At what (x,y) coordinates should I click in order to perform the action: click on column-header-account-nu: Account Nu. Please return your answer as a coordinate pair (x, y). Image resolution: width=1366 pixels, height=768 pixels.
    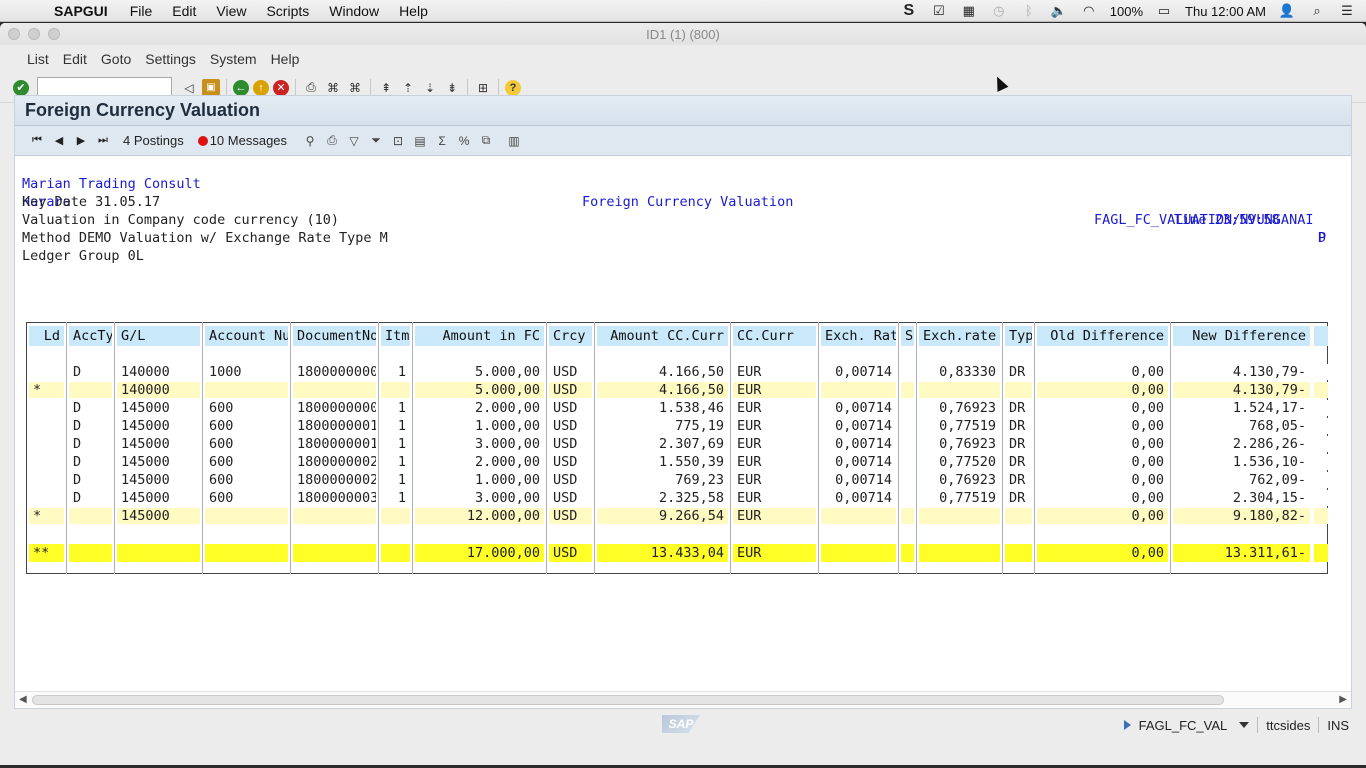
    Looking at the image, I should click on (246, 336).